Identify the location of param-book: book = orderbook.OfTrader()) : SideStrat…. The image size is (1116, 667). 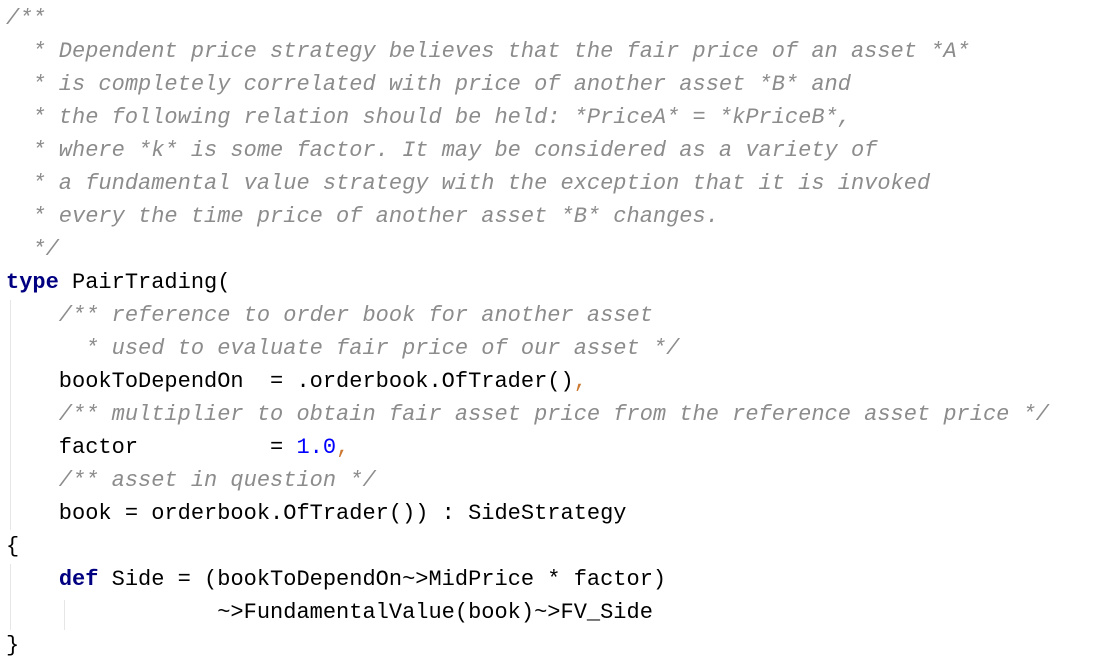
(316, 513).